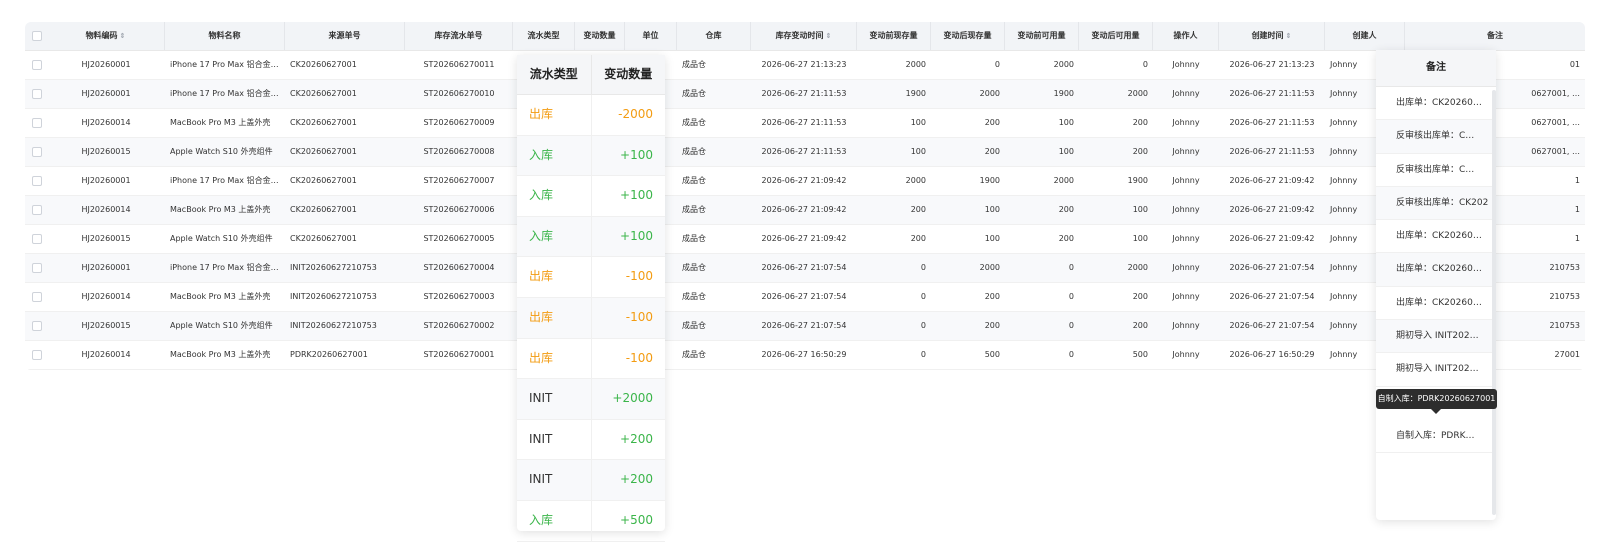 This screenshot has height=560, width=1600. Describe the element at coordinates (554, 439) in the screenshot. I see `popover-type: INIT` at that location.